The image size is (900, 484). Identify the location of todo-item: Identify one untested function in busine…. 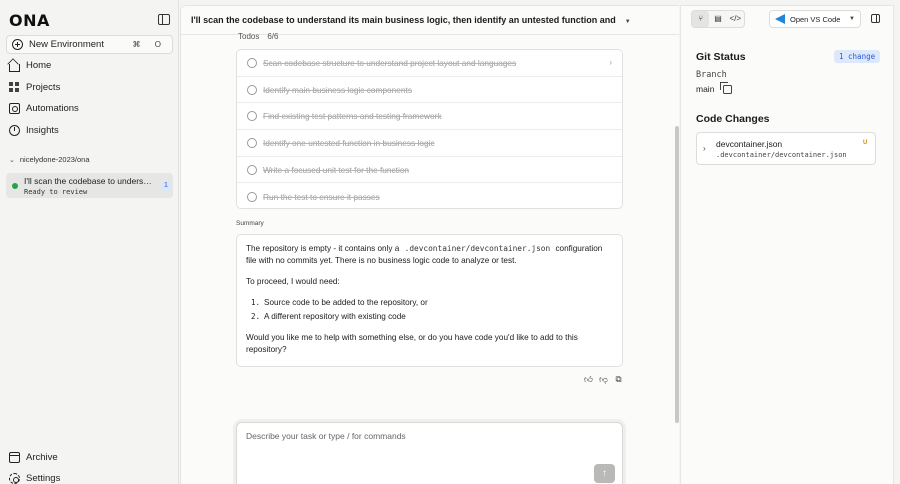
(429, 143).